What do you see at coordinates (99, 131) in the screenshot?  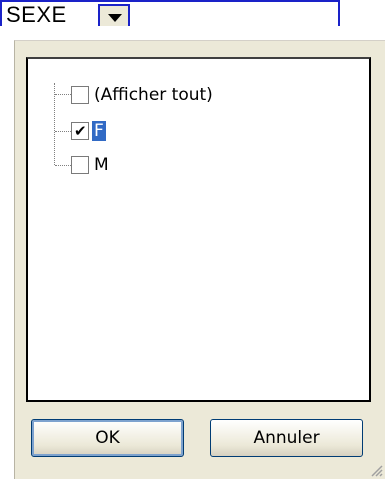 I see `list-item-label: F` at bounding box center [99, 131].